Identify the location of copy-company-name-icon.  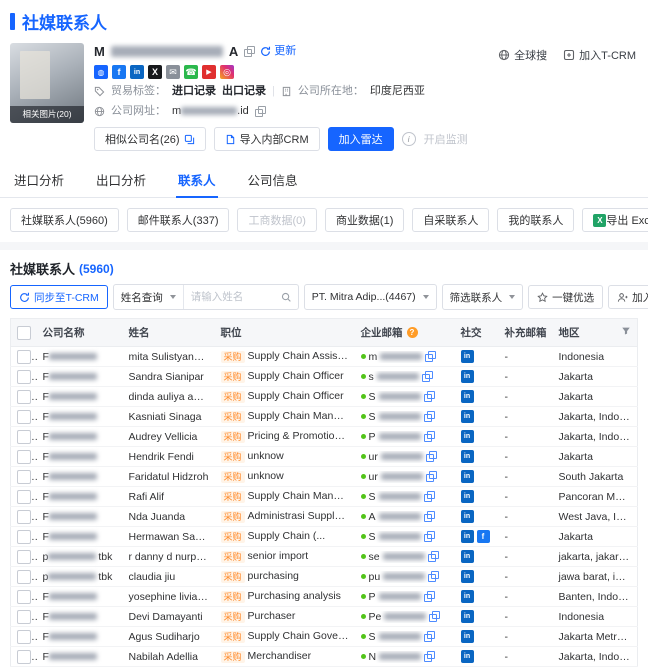
(250, 51).